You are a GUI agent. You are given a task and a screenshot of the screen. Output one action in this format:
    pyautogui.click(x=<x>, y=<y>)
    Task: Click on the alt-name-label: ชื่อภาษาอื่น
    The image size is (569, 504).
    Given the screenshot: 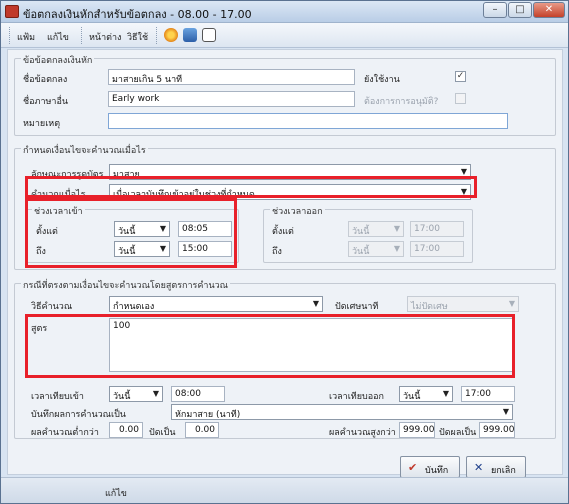 What is the action you would take?
    pyautogui.click(x=46, y=102)
    